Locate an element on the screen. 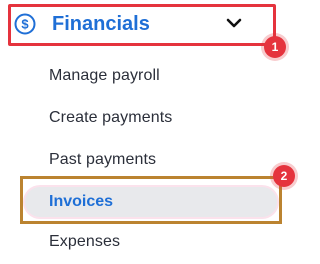 This screenshot has height=264, width=320. menu-item-label: Expenses is located at coordinates (85, 241).